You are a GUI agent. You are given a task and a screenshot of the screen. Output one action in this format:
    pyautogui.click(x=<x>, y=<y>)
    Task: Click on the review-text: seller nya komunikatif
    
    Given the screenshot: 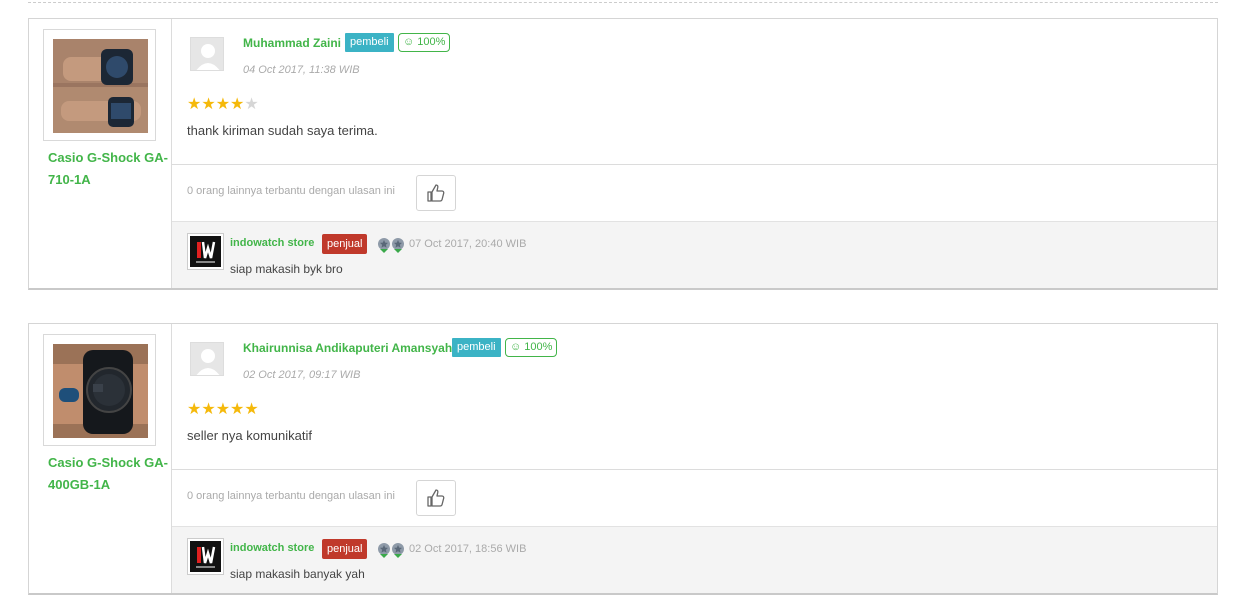 What is the action you would take?
    pyautogui.click(x=249, y=435)
    